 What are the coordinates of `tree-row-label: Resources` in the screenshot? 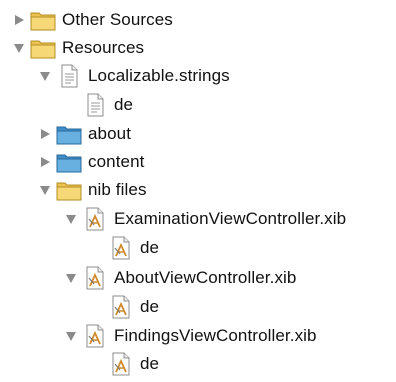 It's located at (103, 47).